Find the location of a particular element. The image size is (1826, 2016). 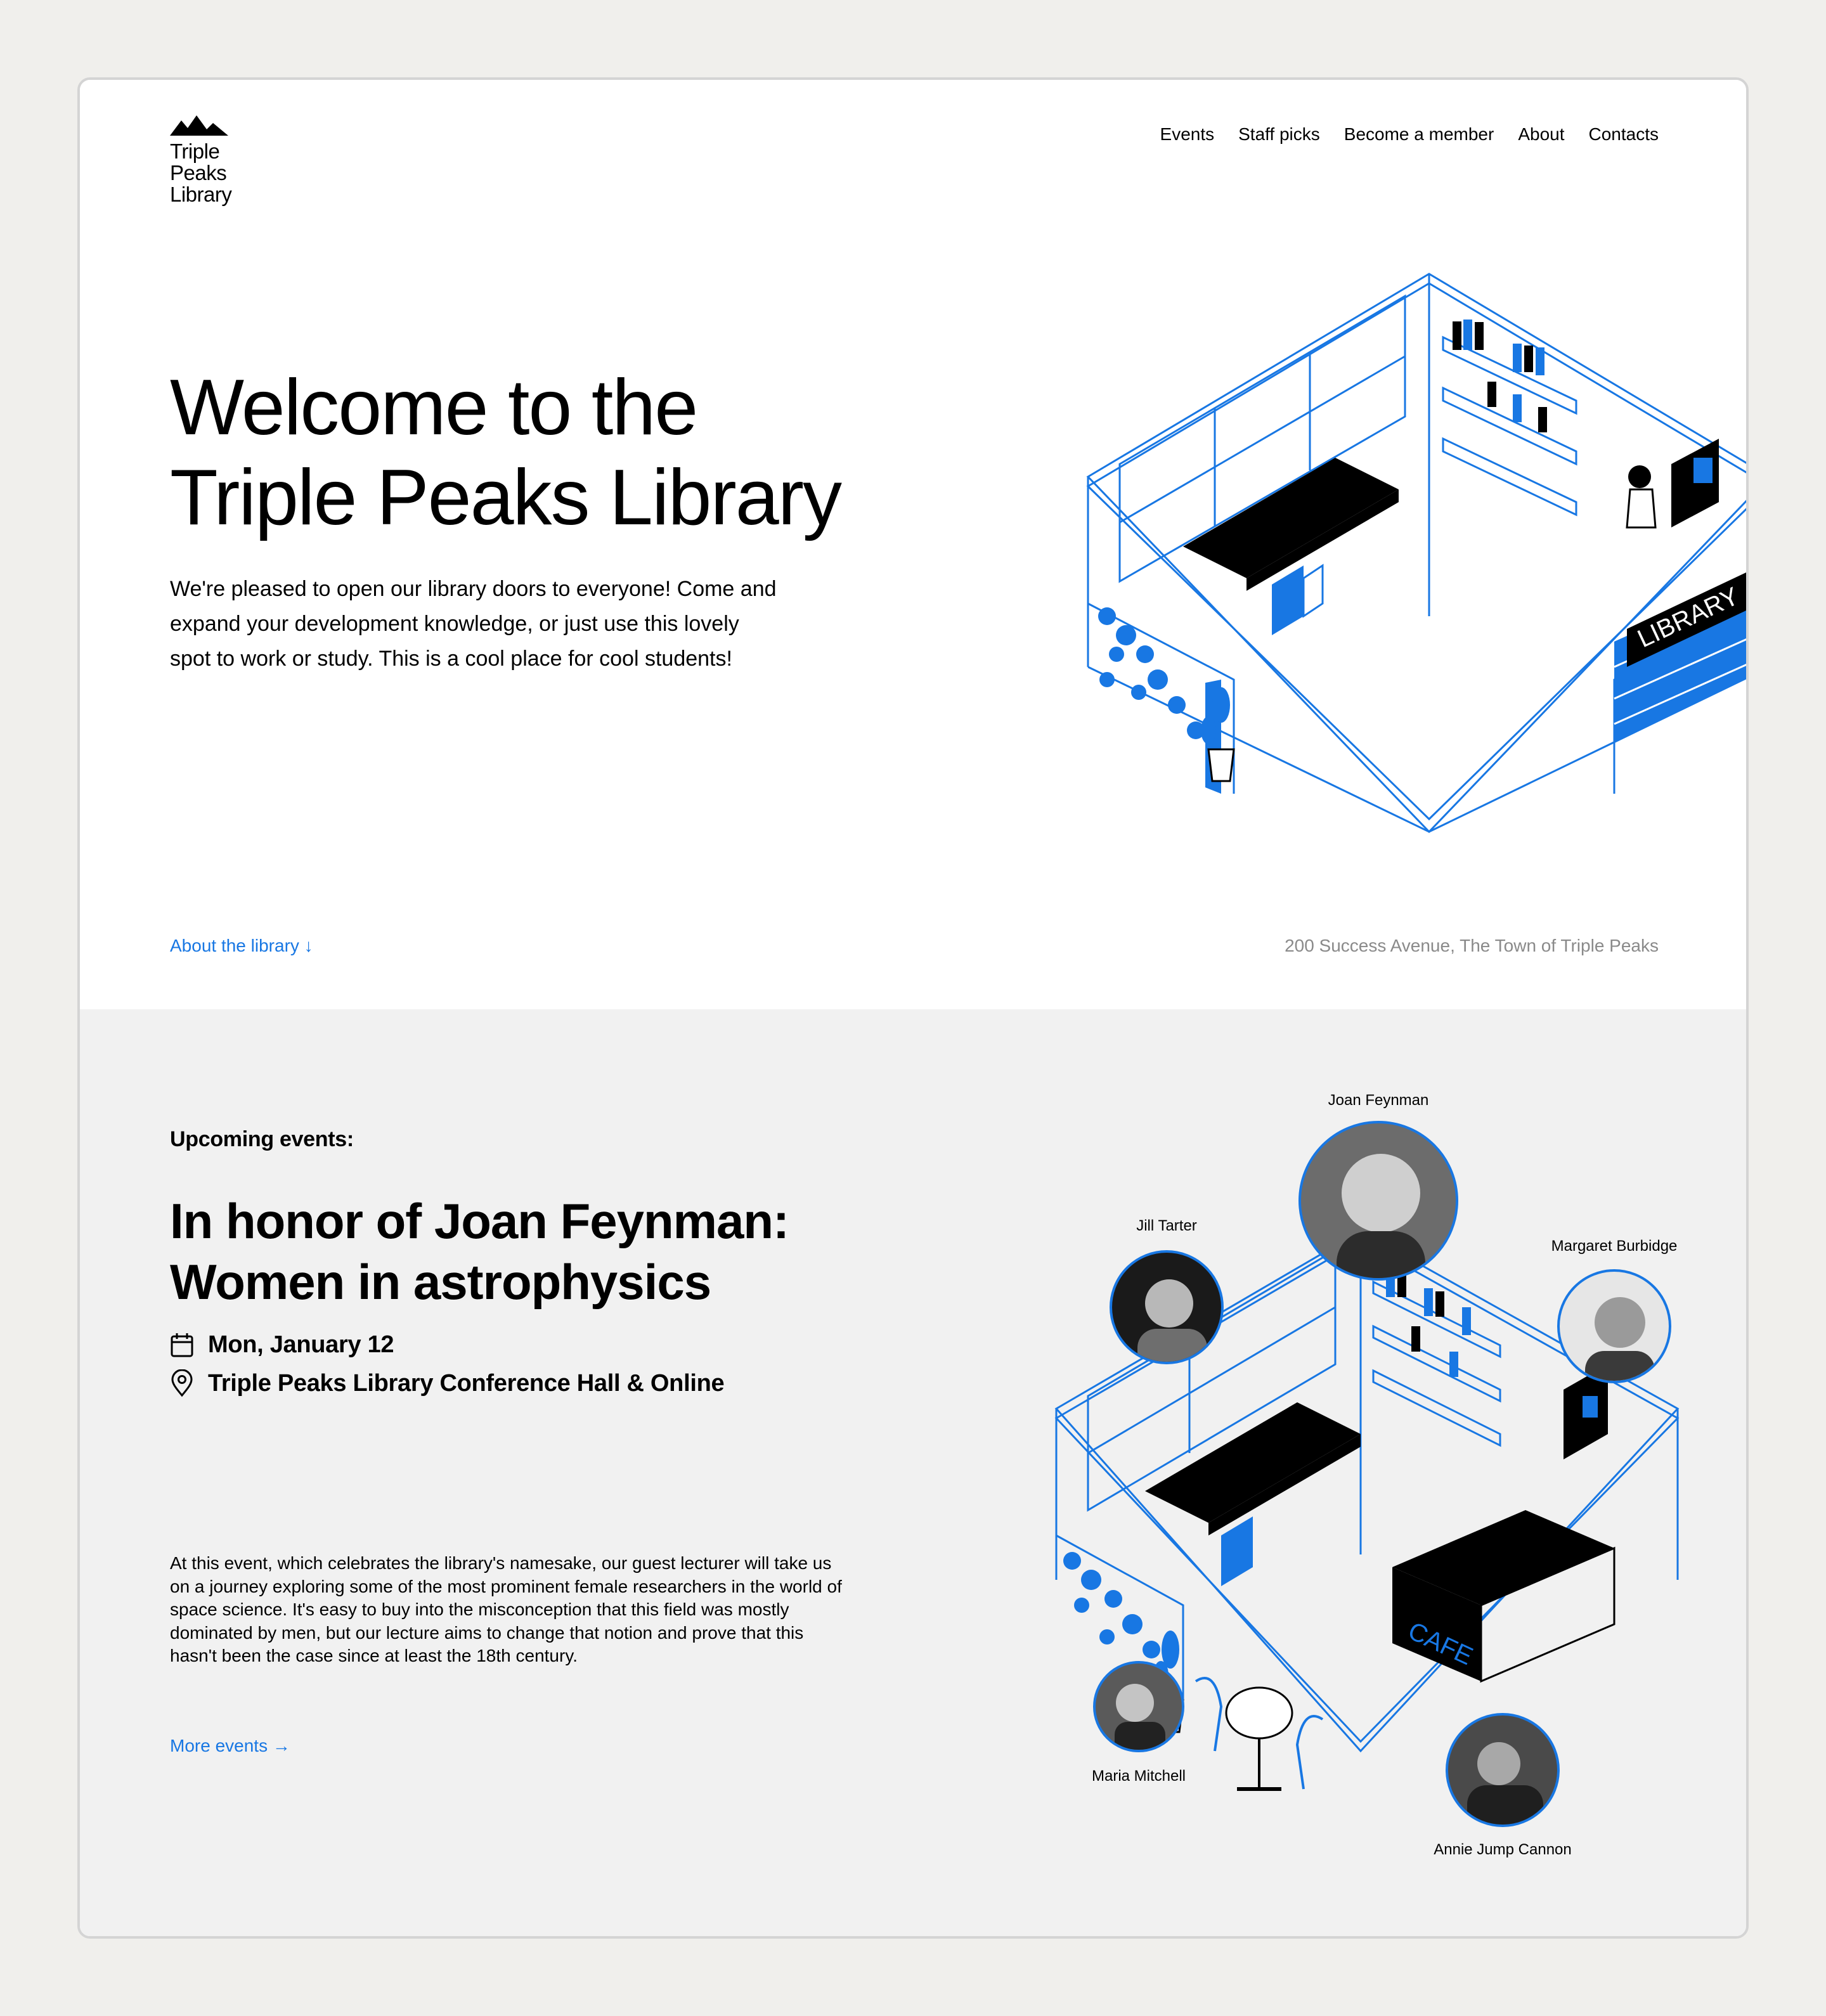

portrait-name-maria-mitchell: Maria Mitchell is located at coordinates (1138, 1776).